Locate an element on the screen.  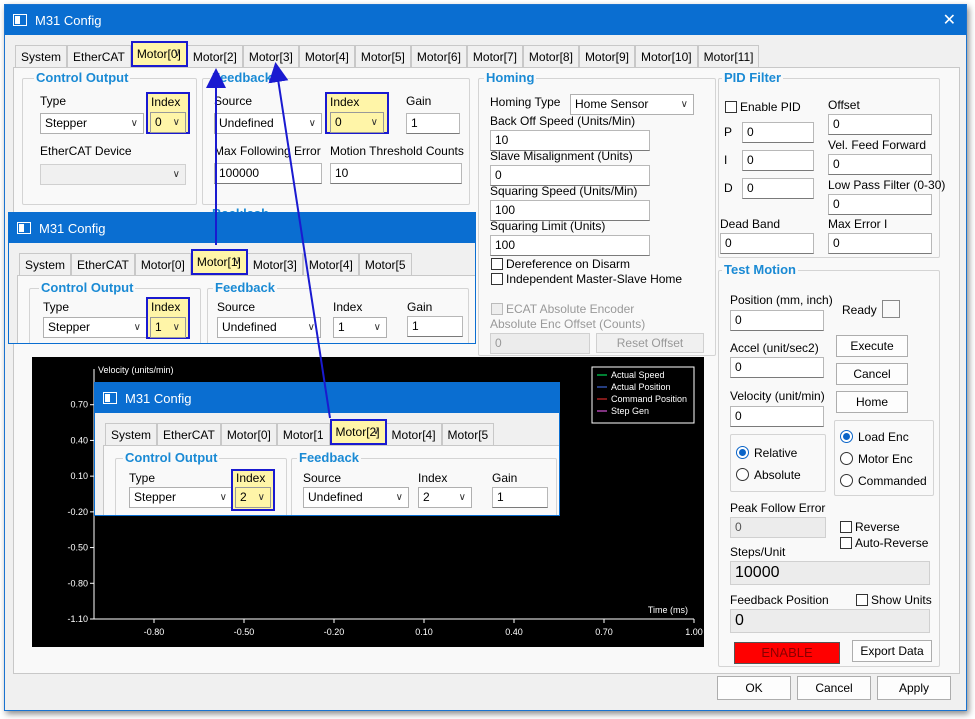
arrow-motor2 is located at coordinates (299, 240).